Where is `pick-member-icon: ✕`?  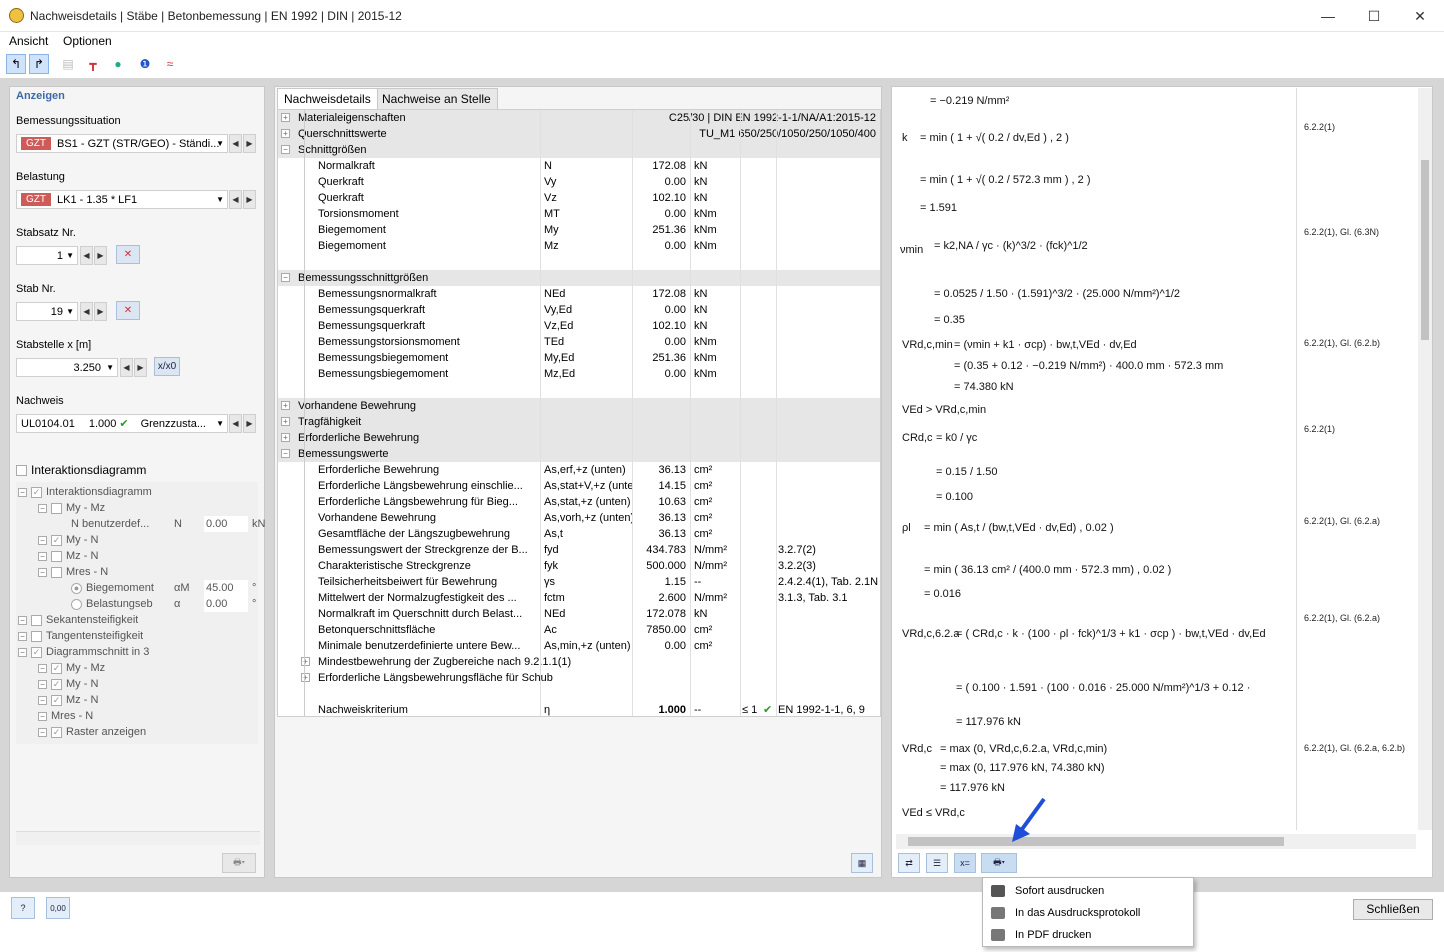 pick-member-icon: ✕ is located at coordinates (128, 310).